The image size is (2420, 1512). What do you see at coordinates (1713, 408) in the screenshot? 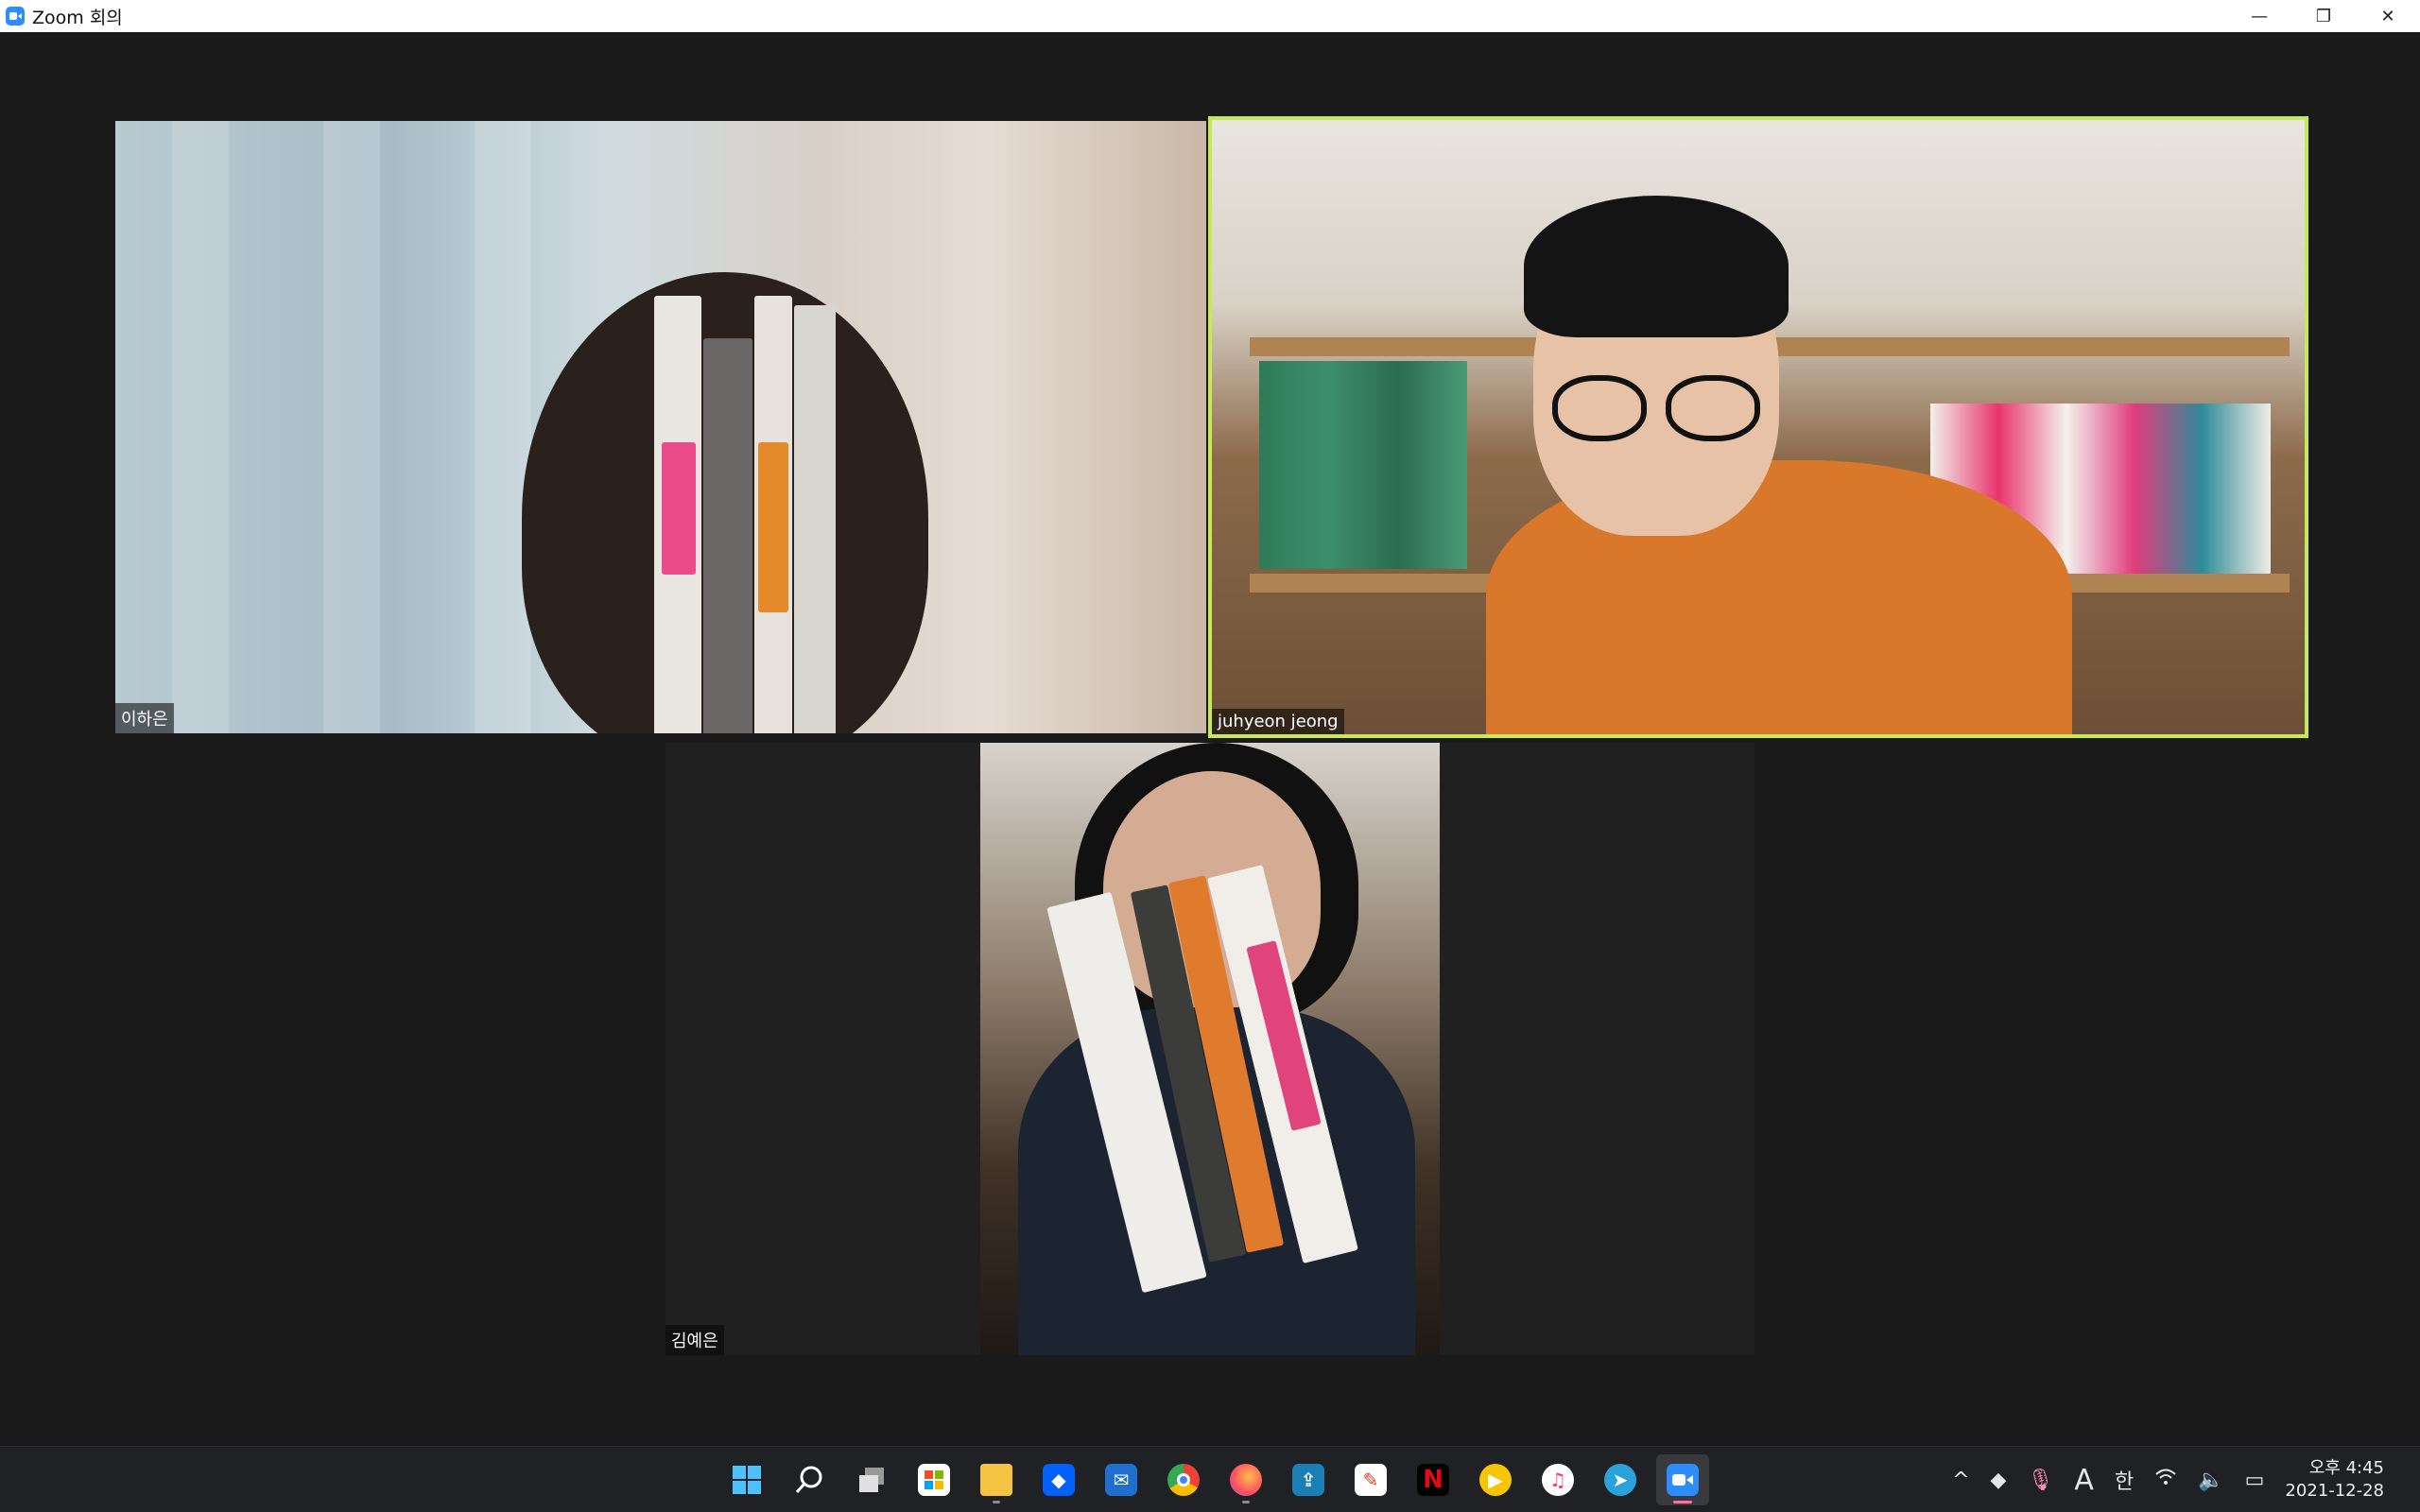
I see `glasses-right` at bounding box center [1713, 408].